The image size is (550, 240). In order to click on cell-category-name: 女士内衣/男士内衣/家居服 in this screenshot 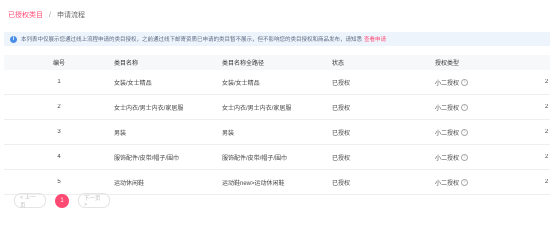, I will do `click(149, 108)`.